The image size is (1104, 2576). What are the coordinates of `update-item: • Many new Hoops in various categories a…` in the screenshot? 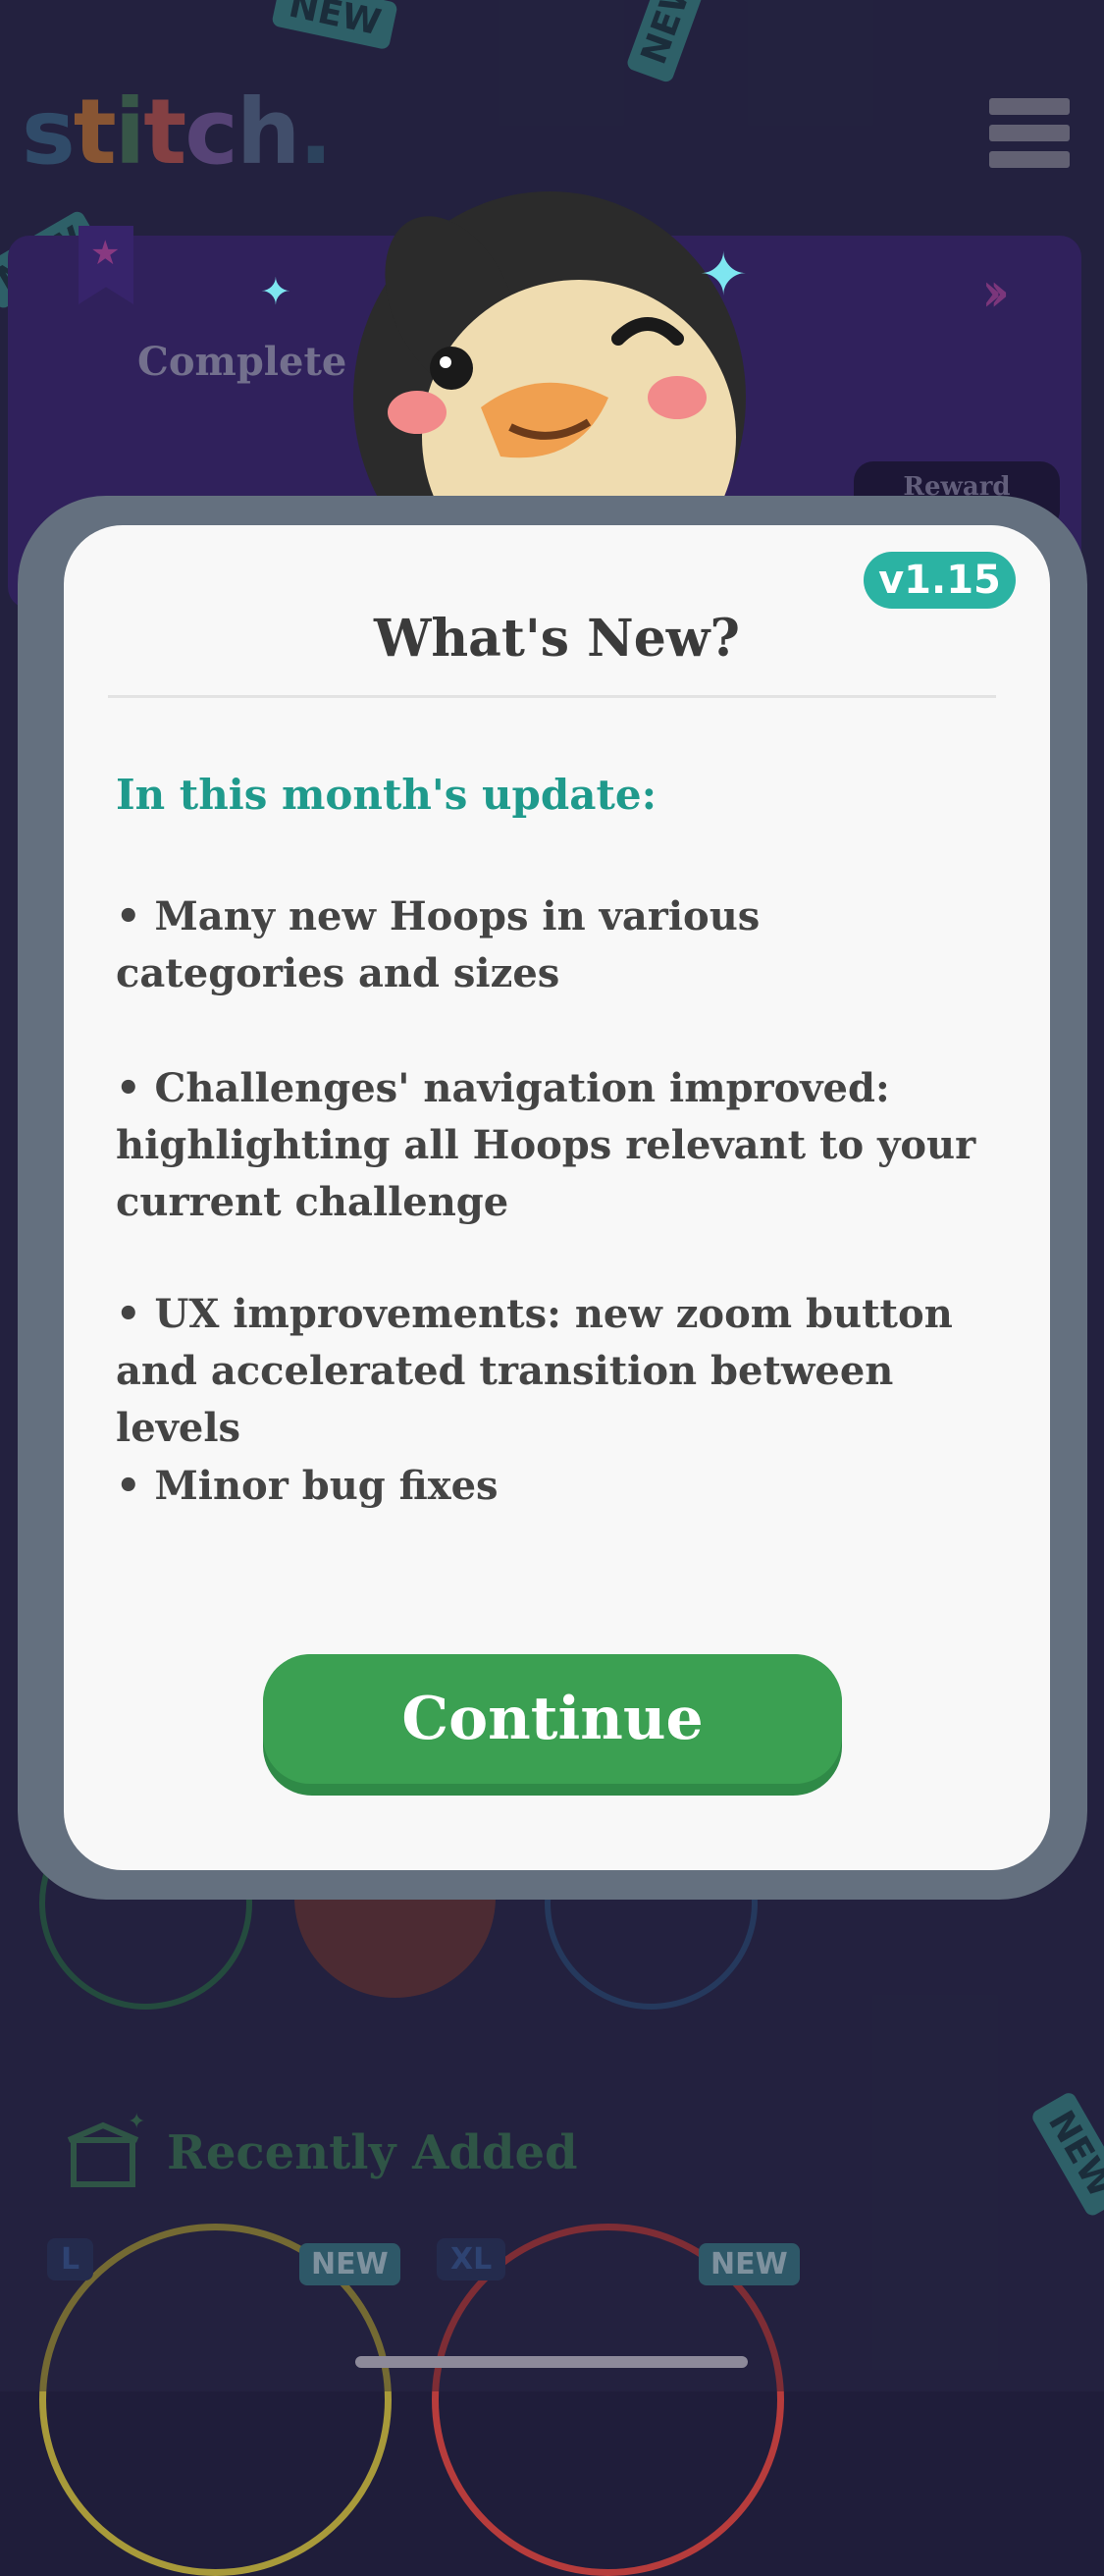 It's located at (438, 944).